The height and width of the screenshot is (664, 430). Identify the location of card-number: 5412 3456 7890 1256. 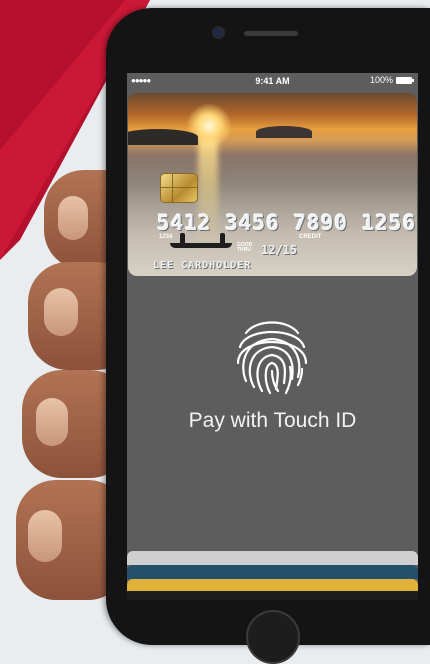
(287, 223).